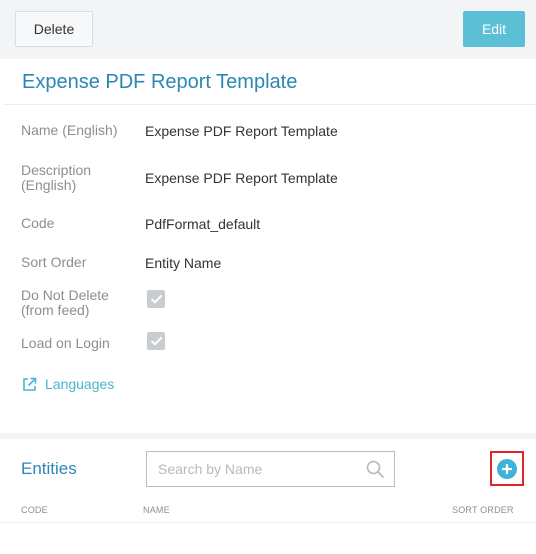  What do you see at coordinates (56, 177) in the screenshot?
I see `description-english-label: Description (English)` at bounding box center [56, 177].